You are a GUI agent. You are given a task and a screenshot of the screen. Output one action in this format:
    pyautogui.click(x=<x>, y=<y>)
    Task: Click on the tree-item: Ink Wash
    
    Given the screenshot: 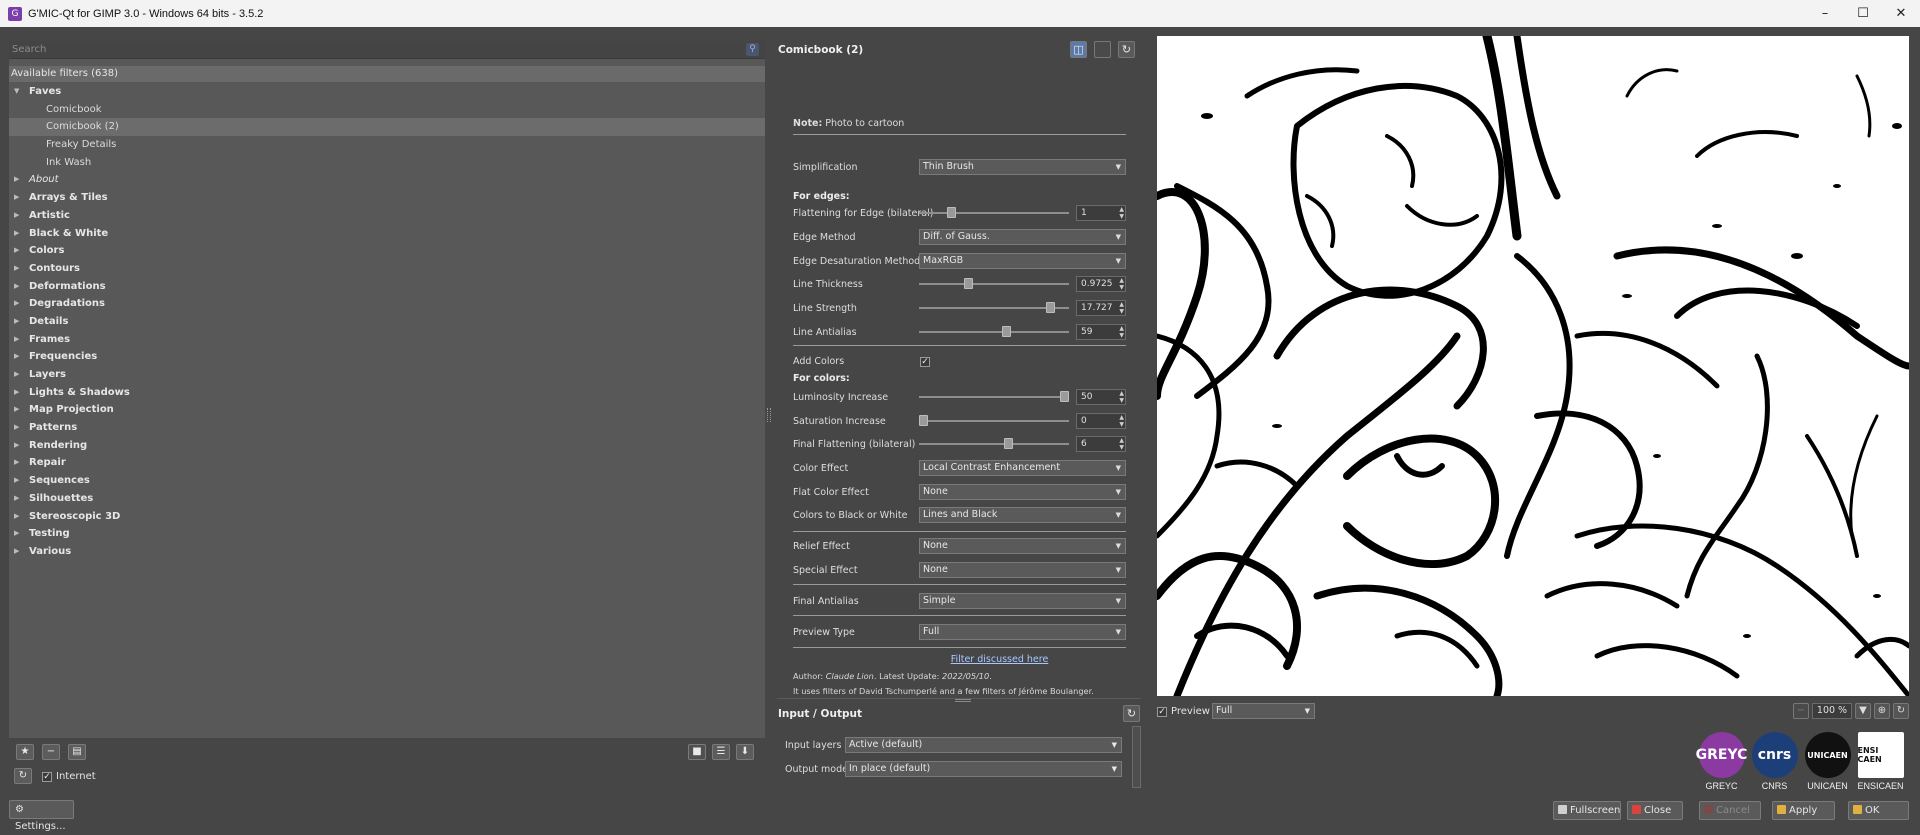 What is the action you would take?
    pyautogui.click(x=387, y=163)
    